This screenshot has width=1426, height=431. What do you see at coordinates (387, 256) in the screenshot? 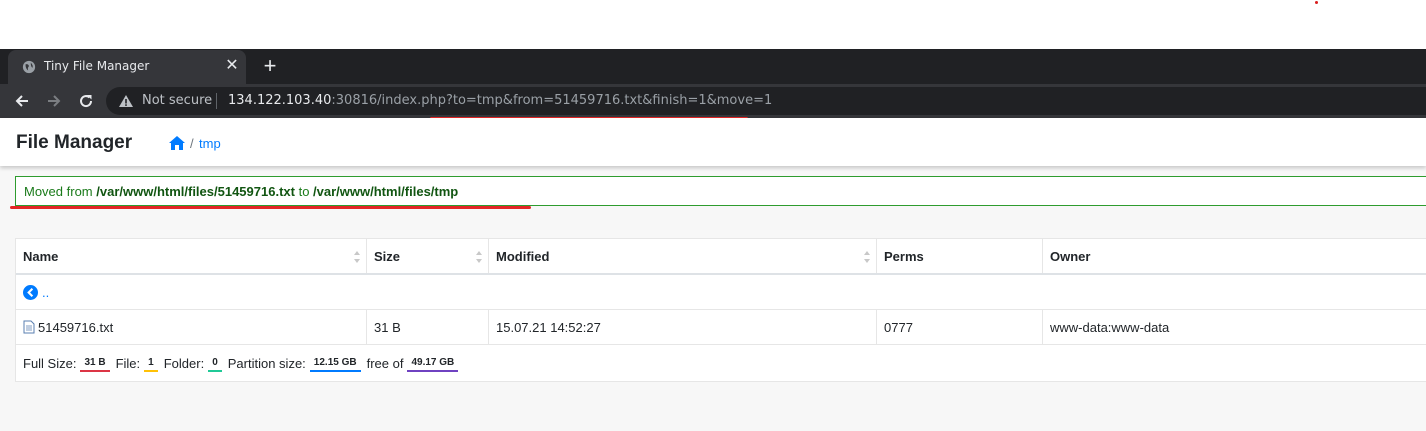
I see `column-header-label: Size` at bounding box center [387, 256].